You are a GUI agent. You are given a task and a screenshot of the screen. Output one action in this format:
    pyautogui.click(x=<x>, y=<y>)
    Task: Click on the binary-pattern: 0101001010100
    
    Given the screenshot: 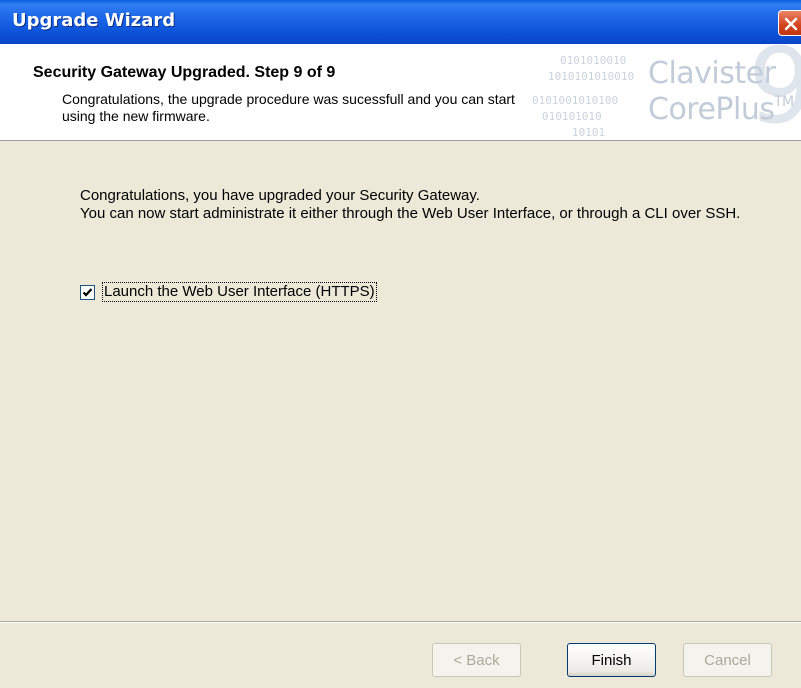 What is the action you would take?
    pyautogui.click(x=575, y=100)
    